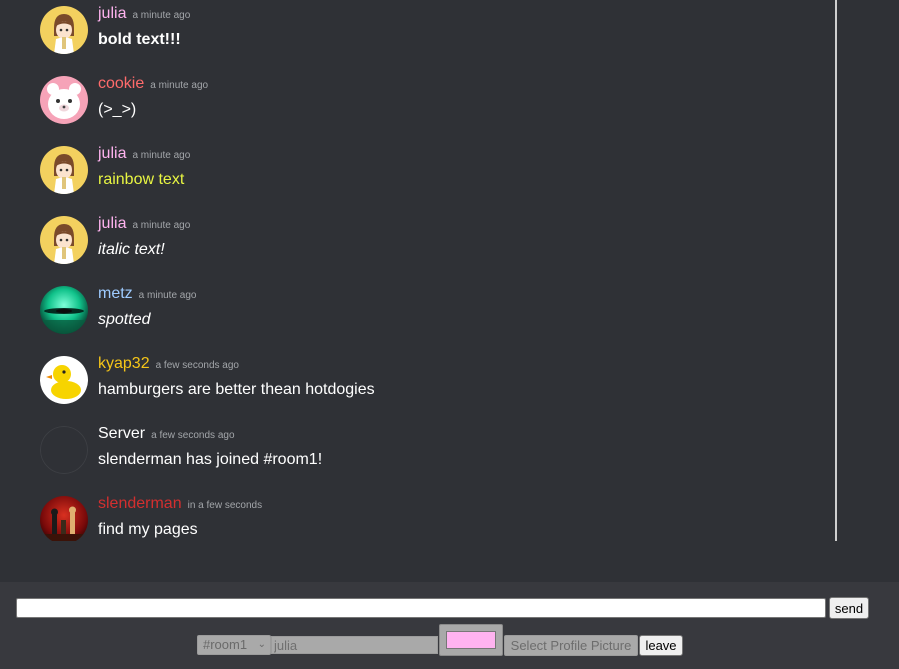 This screenshot has width=899, height=669. Describe the element at coordinates (131, 249) in the screenshot. I see `message-text: italic text!` at that location.